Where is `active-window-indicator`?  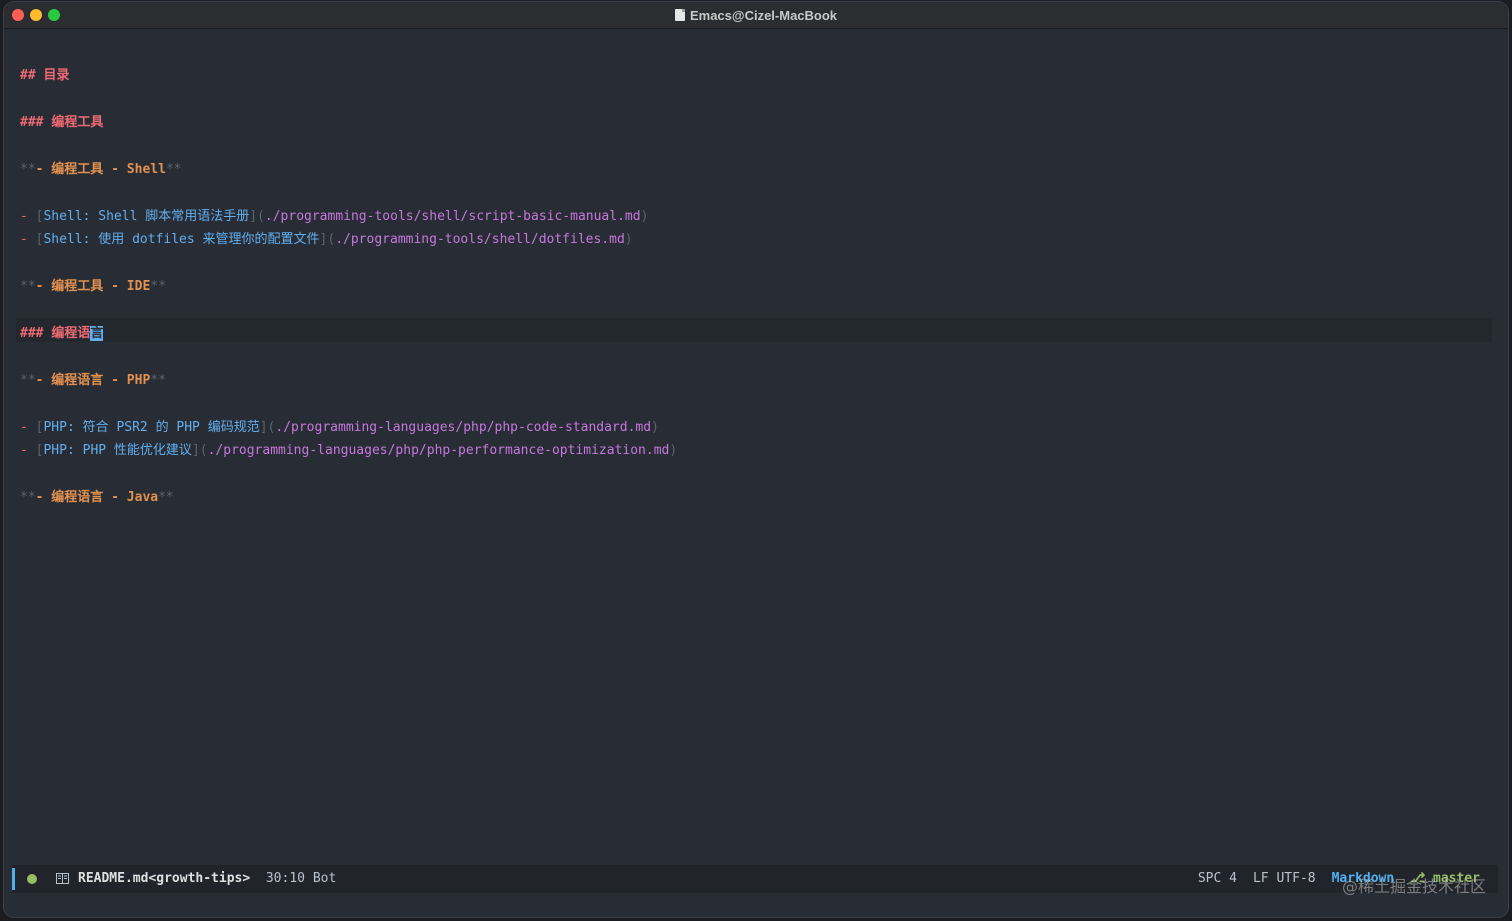 active-window-indicator is located at coordinates (13, 879).